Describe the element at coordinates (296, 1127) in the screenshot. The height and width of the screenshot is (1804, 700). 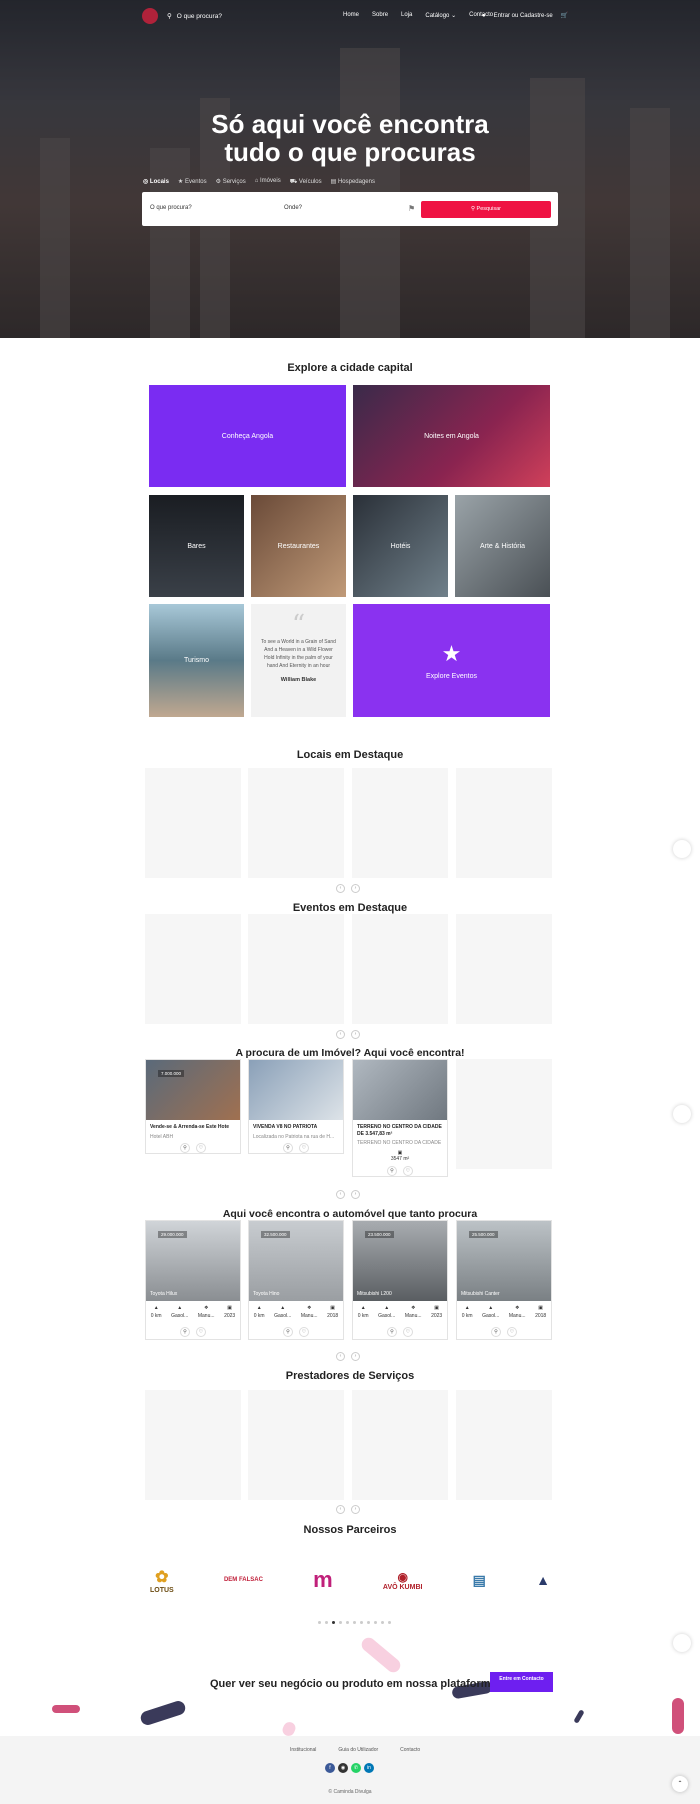
I see `property-title: VIVENDA V8 NO PATRIOTA` at that location.